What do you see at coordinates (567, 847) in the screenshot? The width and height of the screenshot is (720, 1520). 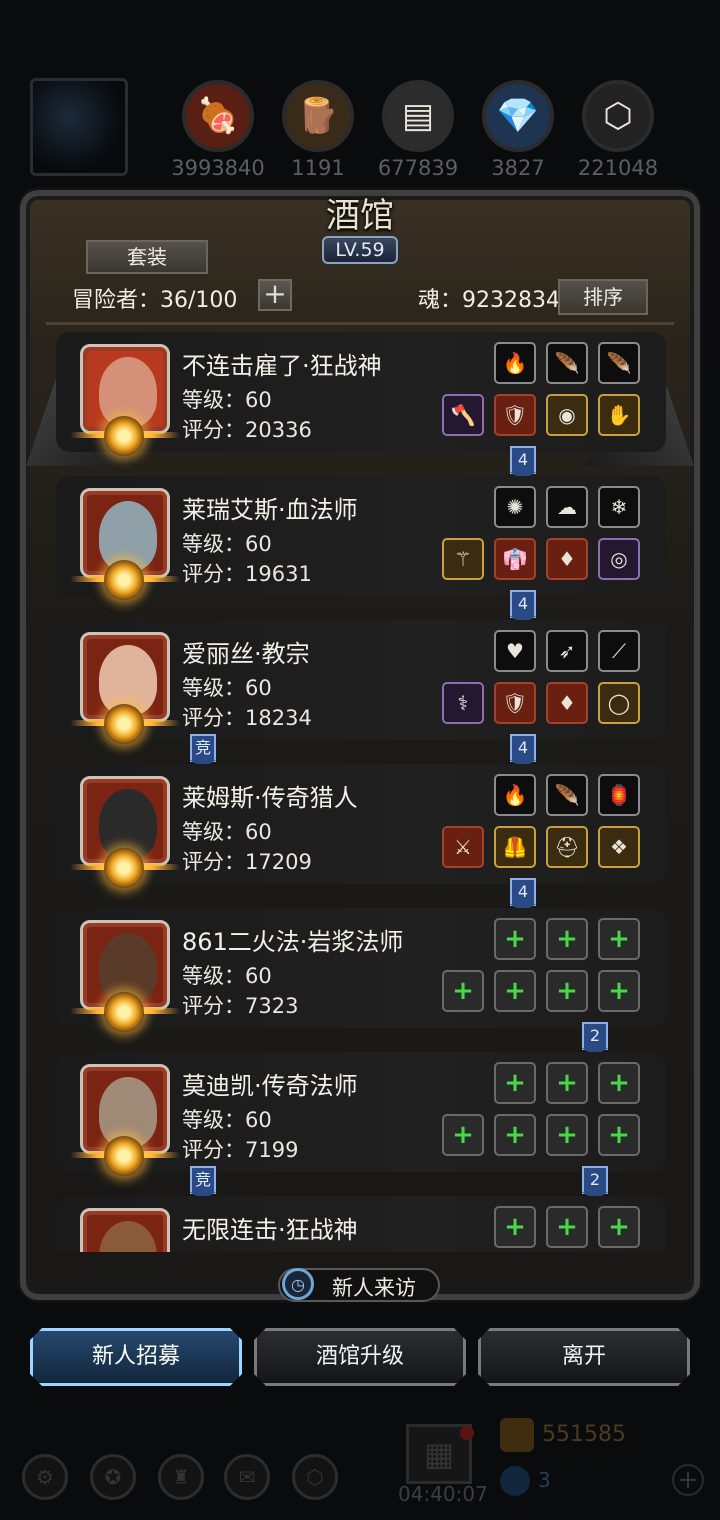 I see `helmet-icon: ⛑` at bounding box center [567, 847].